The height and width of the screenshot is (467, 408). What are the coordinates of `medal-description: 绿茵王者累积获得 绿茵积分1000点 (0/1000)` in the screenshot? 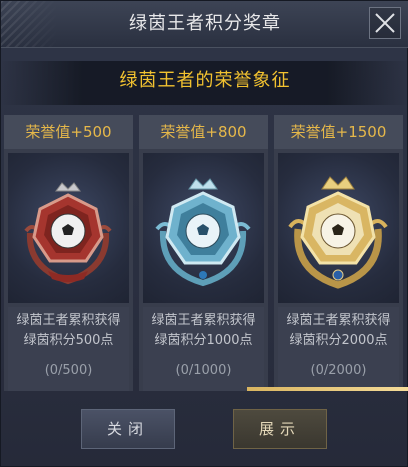 It's located at (203, 349).